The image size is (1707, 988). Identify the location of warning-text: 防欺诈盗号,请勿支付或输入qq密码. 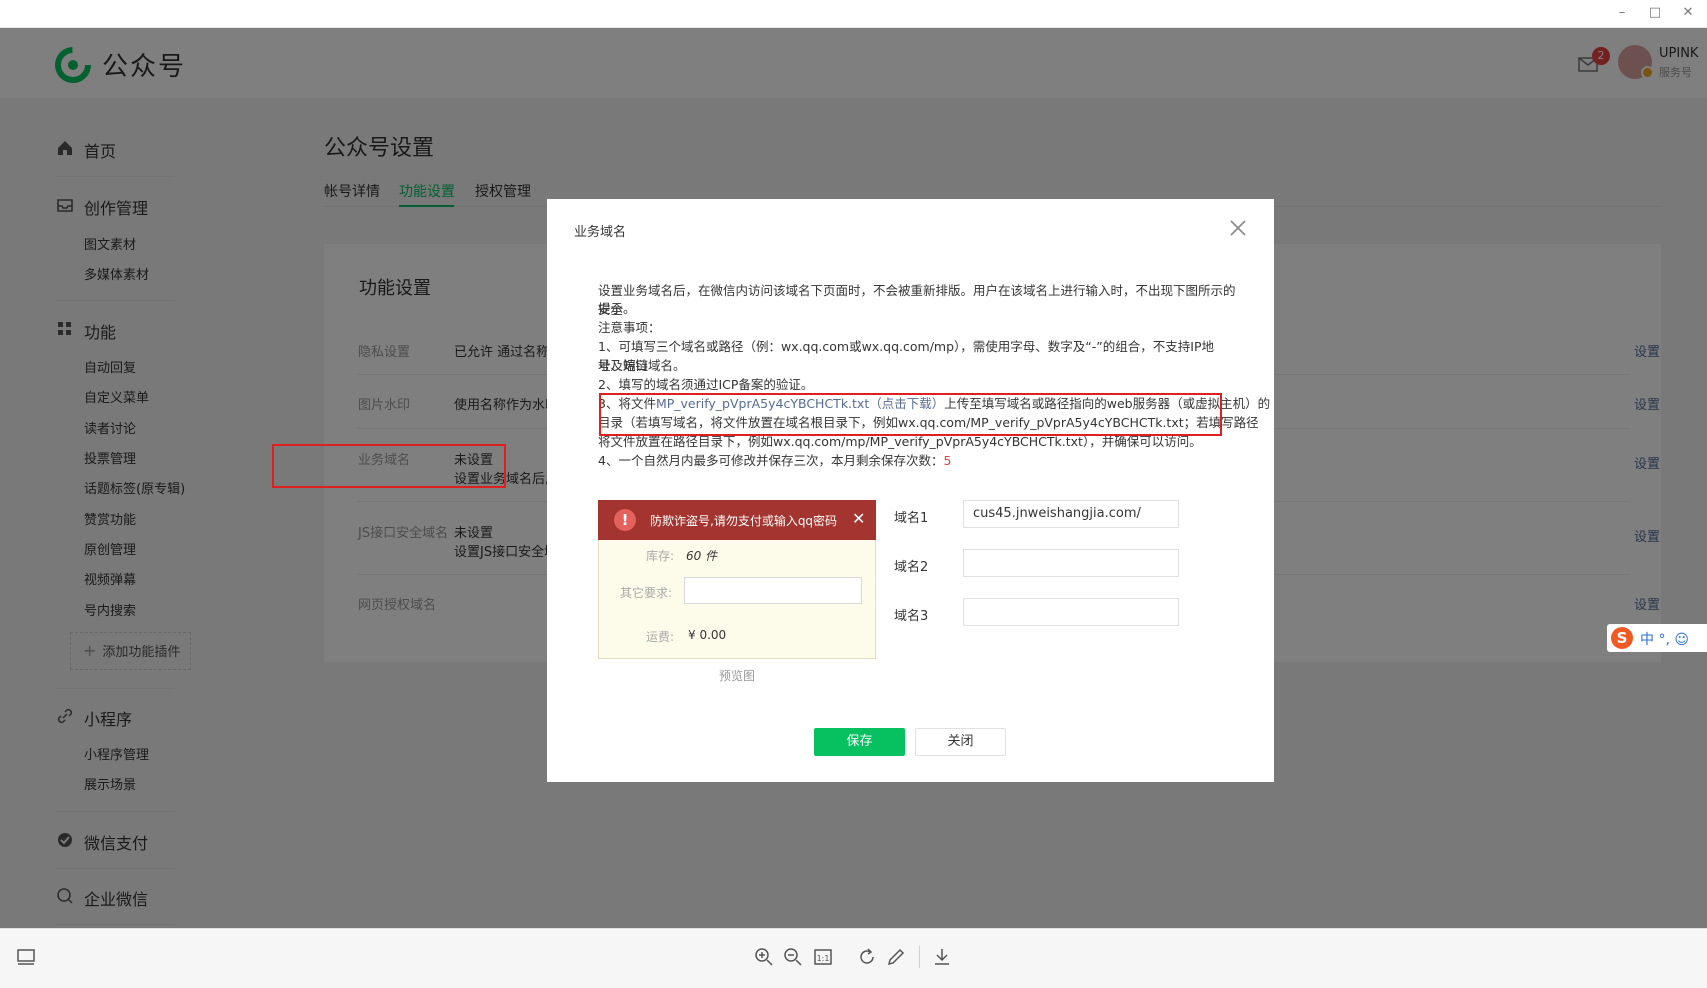
(744, 521).